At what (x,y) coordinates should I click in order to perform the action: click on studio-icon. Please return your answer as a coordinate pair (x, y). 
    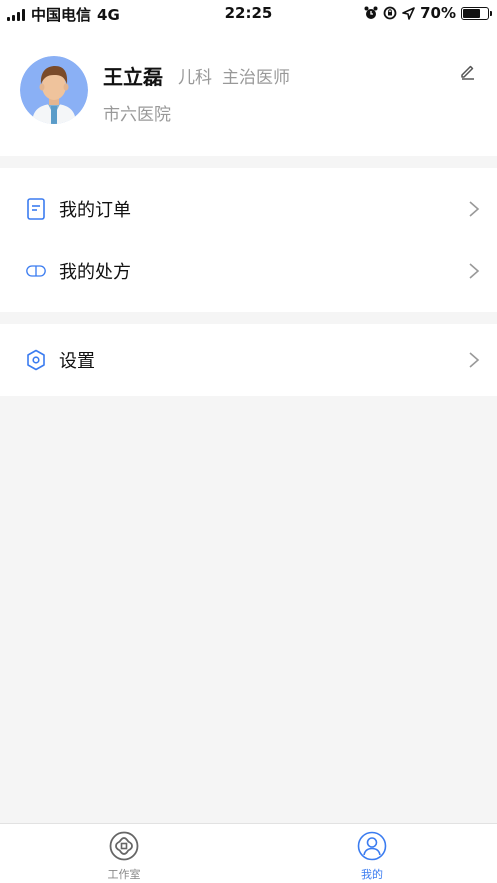
    Looking at the image, I should click on (124, 846).